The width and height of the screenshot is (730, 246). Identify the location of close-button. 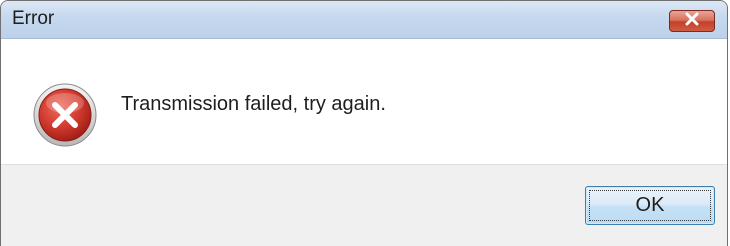
(692, 21).